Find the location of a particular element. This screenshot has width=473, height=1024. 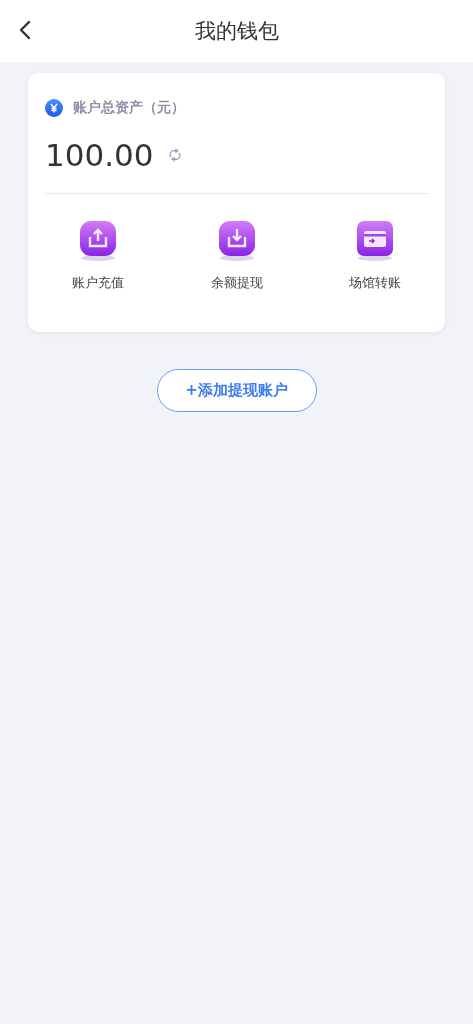

action-item: 账户充值 is located at coordinates (98, 256).